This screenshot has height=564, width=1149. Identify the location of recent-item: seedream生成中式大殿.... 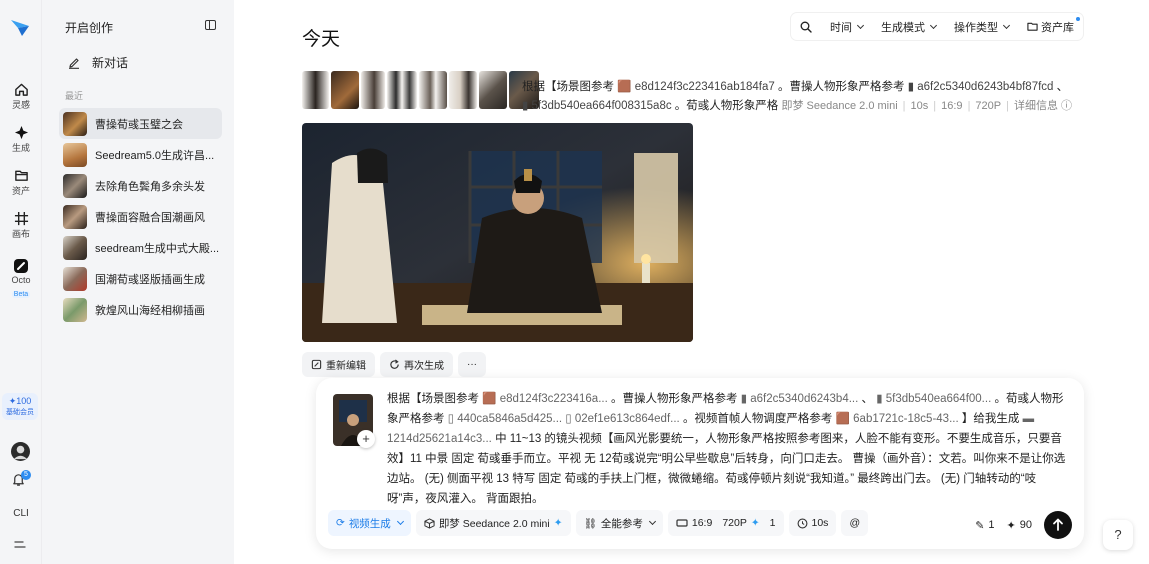
(140, 247).